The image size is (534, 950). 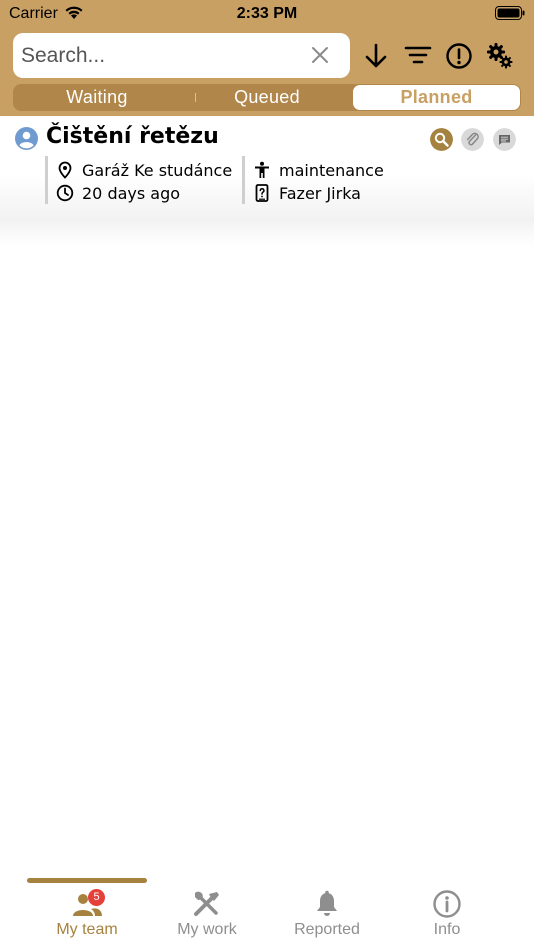 What do you see at coordinates (510, 13) in the screenshot?
I see `battery-icon` at bounding box center [510, 13].